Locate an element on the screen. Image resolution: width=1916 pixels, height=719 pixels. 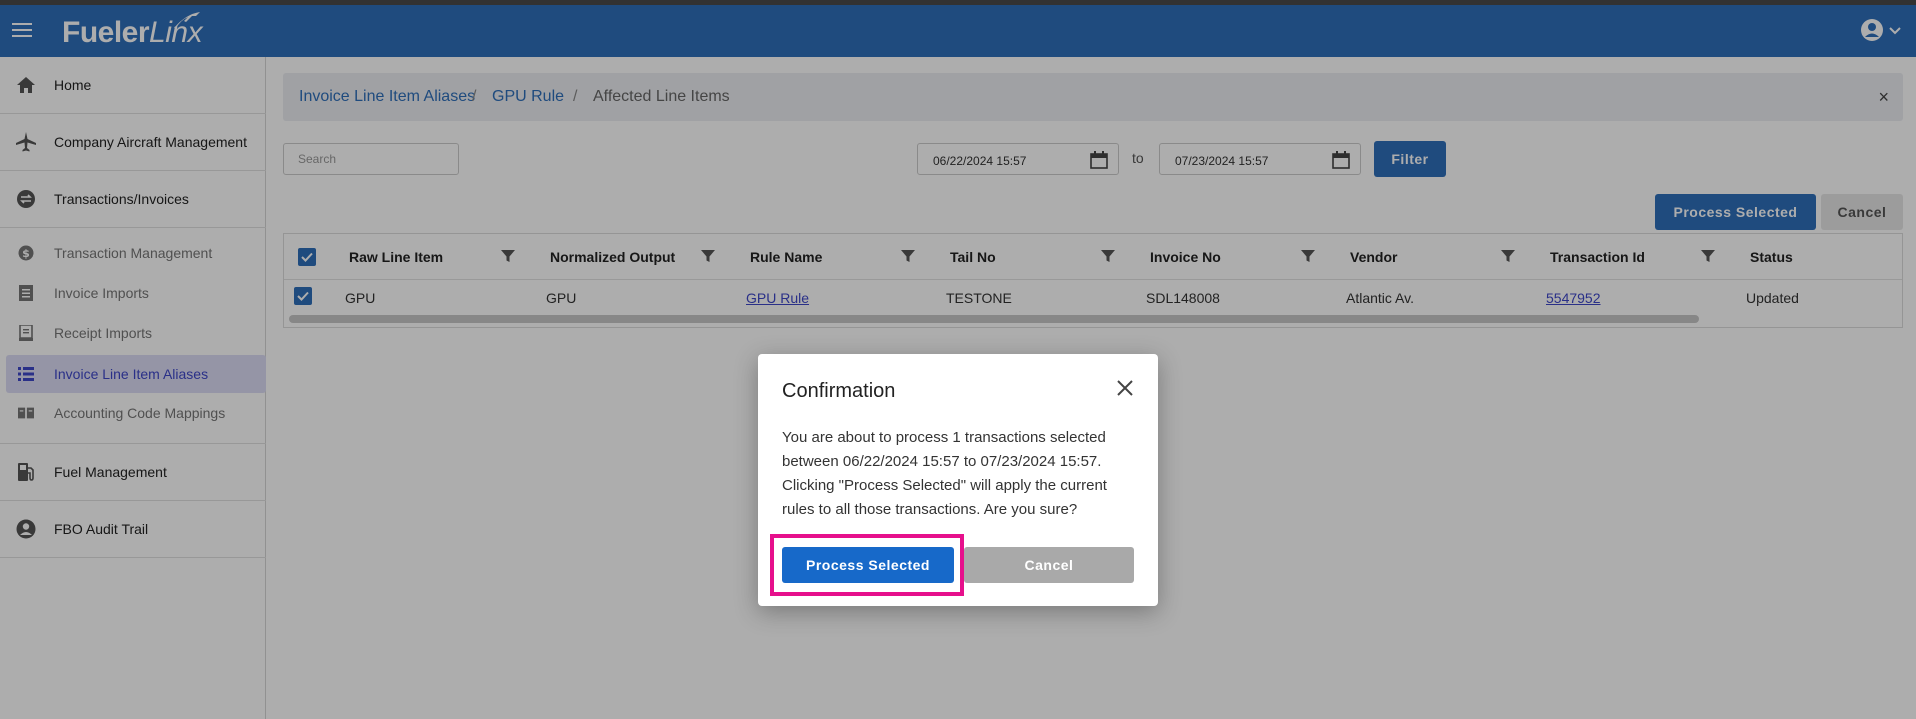
close-icon is located at coordinates (1125, 388).